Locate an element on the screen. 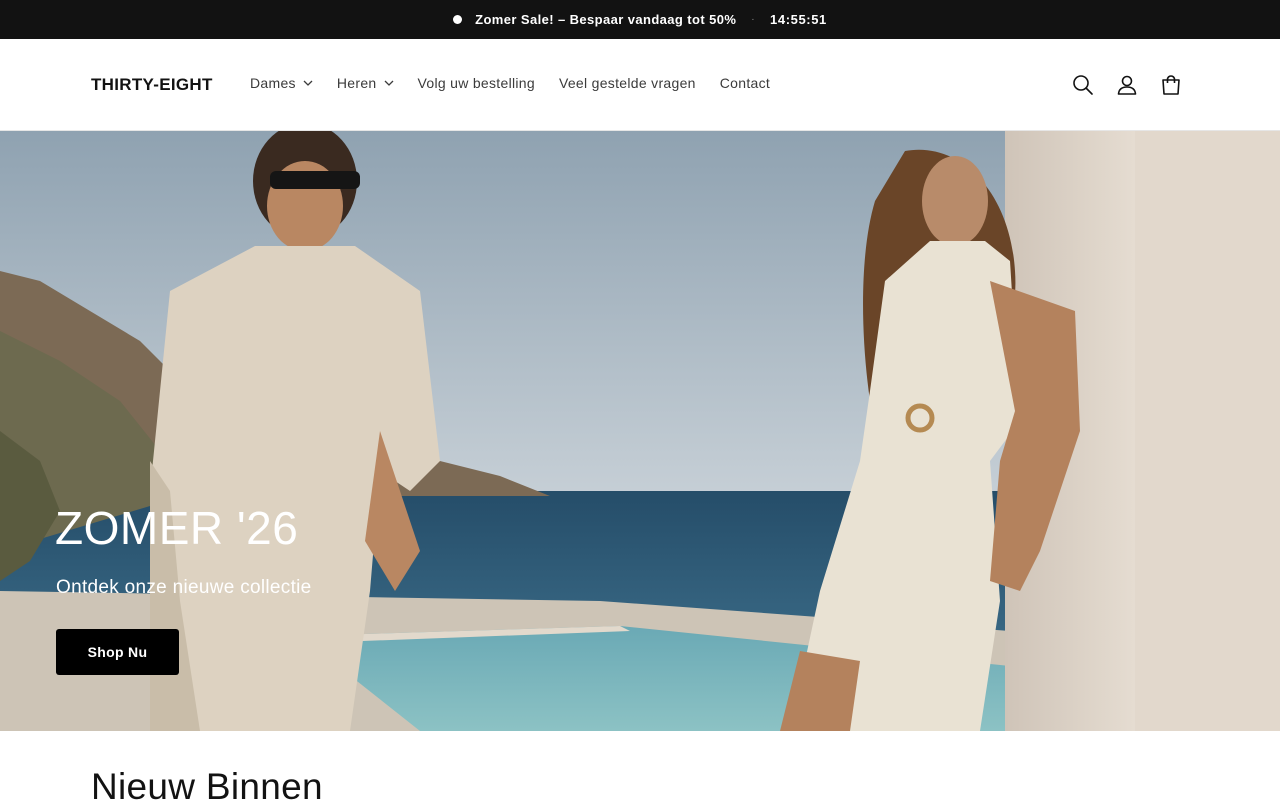  countdown-timer: 14:55:51 is located at coordinates (798, 19).